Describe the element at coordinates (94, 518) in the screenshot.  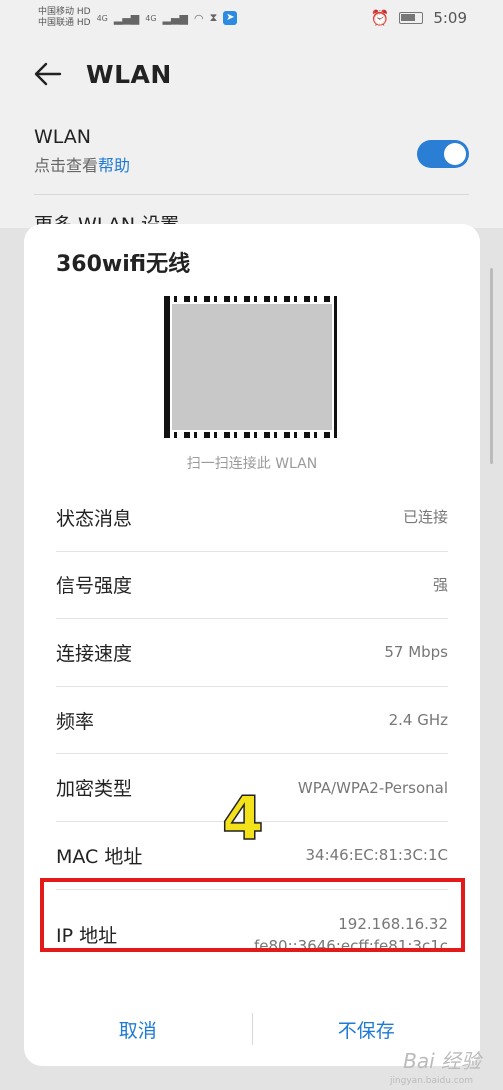
I see `info-label: 状态消息` at that location.